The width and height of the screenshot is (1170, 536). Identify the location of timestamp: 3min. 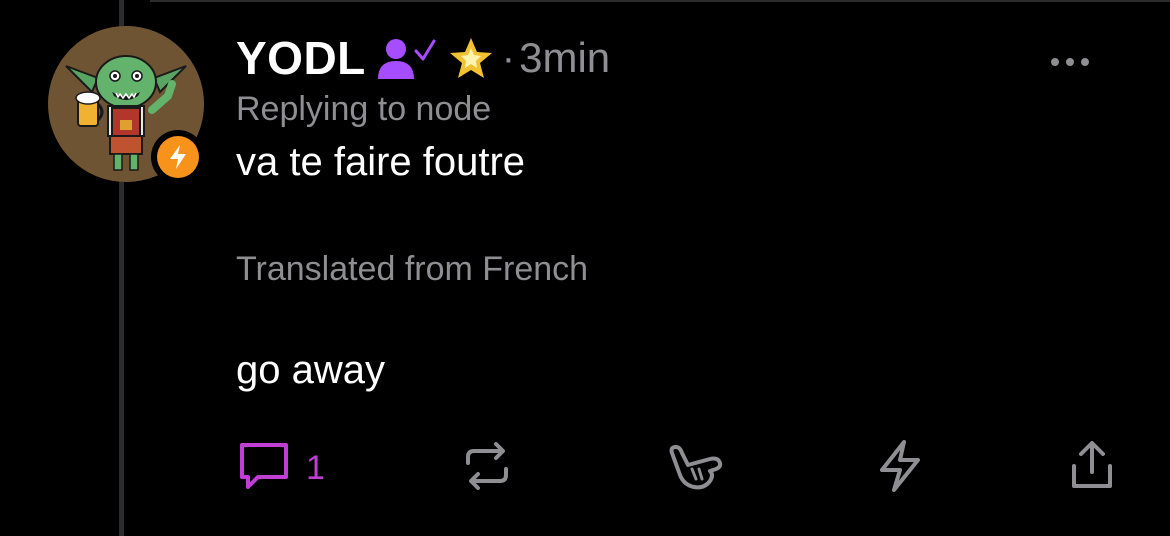
(565, 57).